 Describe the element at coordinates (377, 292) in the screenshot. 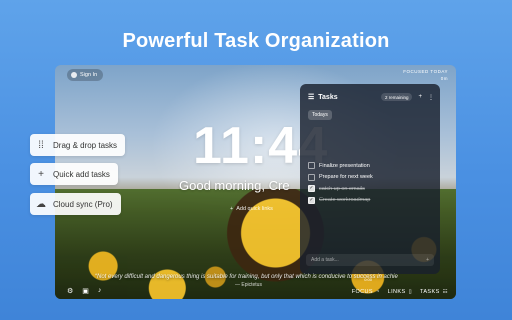

I see `timer-icon: ◔` at that location.